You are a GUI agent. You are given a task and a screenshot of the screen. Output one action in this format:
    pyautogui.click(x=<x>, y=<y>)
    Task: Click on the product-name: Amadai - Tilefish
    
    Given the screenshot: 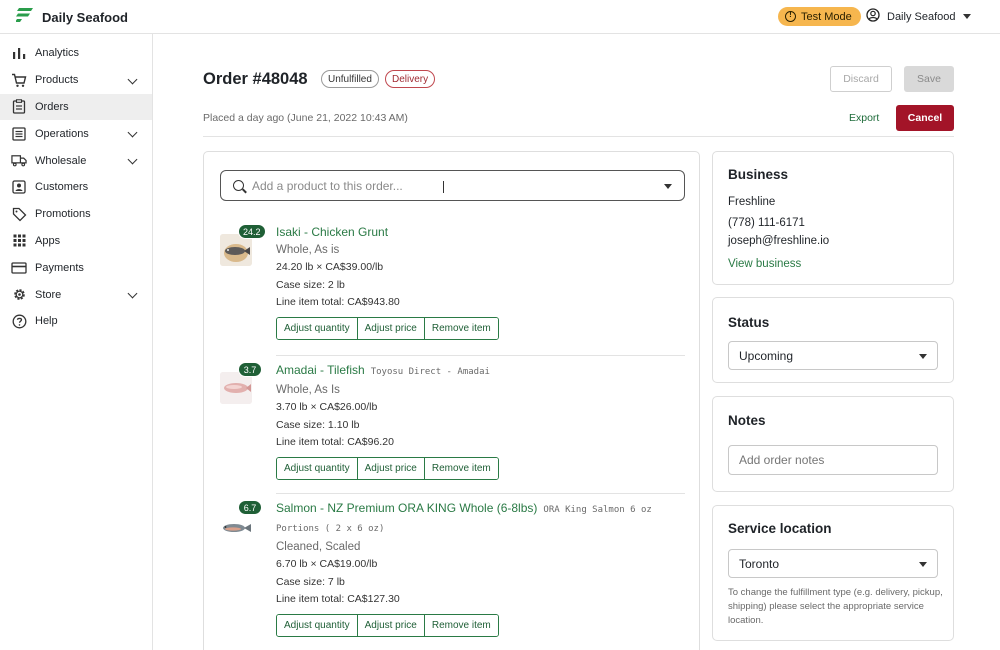 What is the action you would take?
    pyautogui.click(x=320, y=370)
    